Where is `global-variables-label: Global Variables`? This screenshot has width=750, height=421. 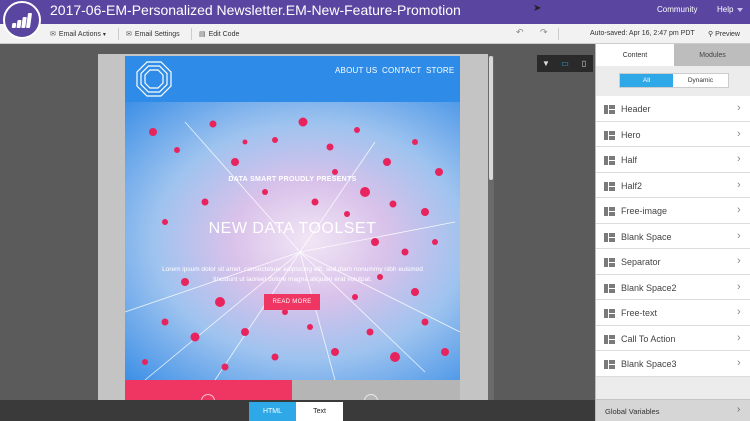
global-variables-label: Global Variables is located at coordinates (632, 411).